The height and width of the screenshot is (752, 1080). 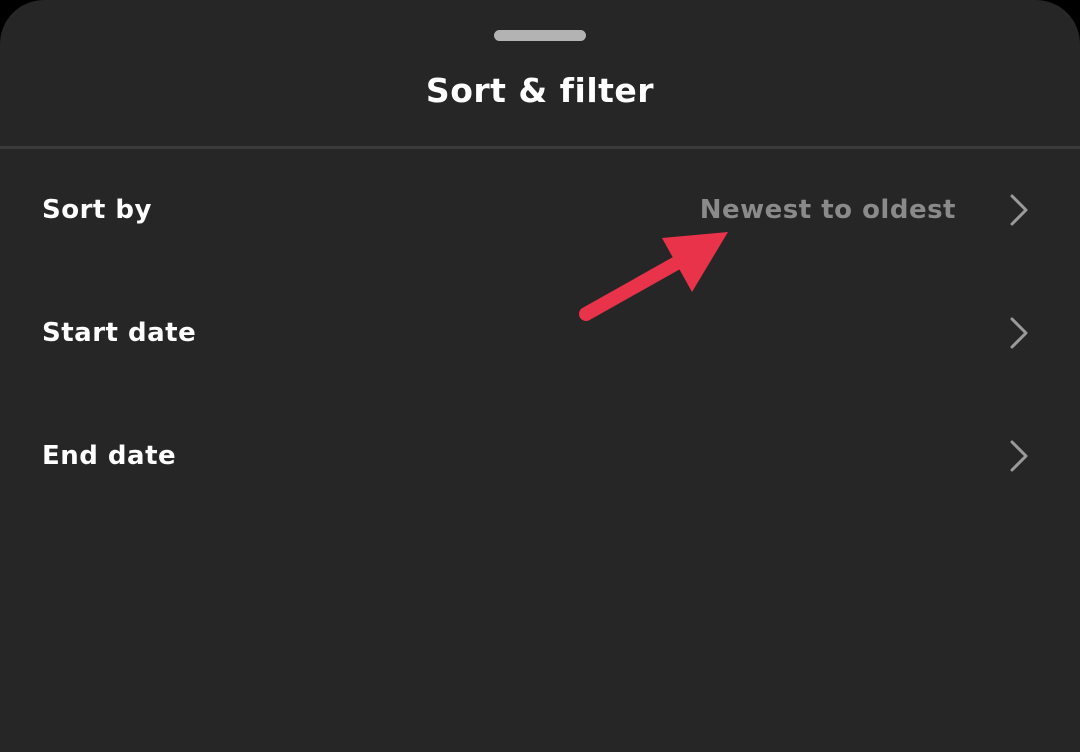 What do you see at coordinates (540, 147) in the screenshot?
I see `divider` at bounding box center [540, 147].